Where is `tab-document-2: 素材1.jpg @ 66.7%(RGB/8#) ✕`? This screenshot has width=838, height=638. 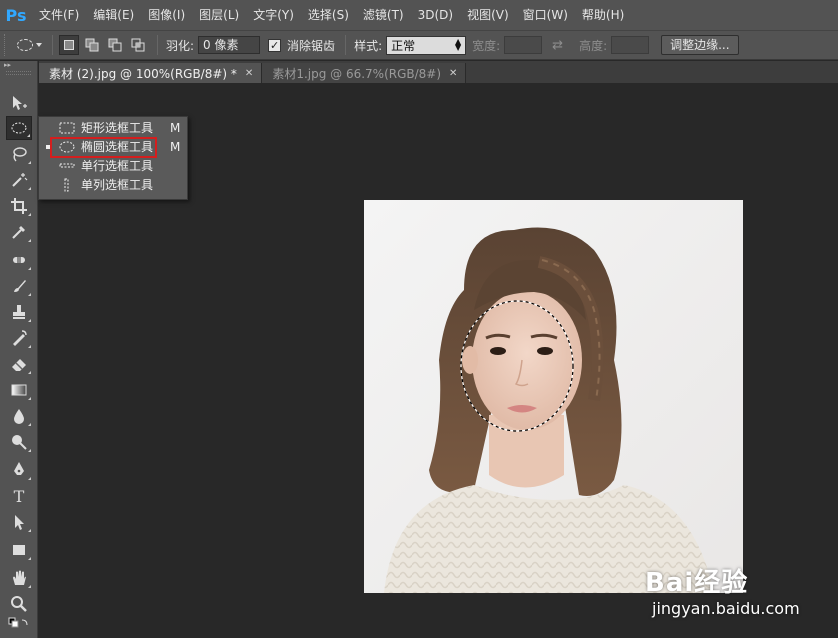
tab-document-2: 素材1.jpg @ 66.7%(RGB/8#) ✕ is located at coordinates (364, 73).